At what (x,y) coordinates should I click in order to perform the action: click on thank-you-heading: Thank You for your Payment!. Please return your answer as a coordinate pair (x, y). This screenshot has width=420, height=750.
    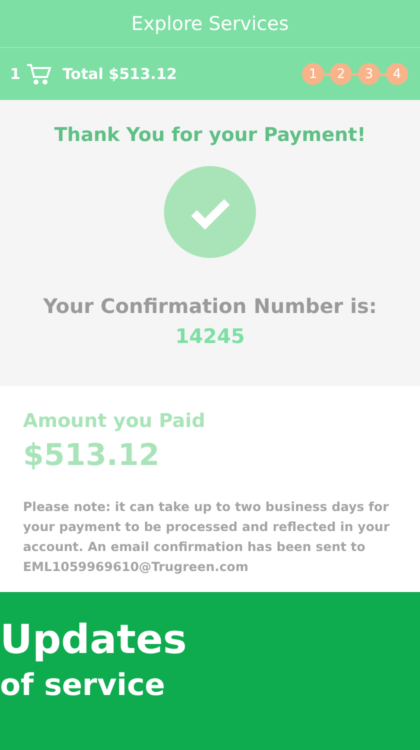
    Looking at the image, I should click on (210, 135).